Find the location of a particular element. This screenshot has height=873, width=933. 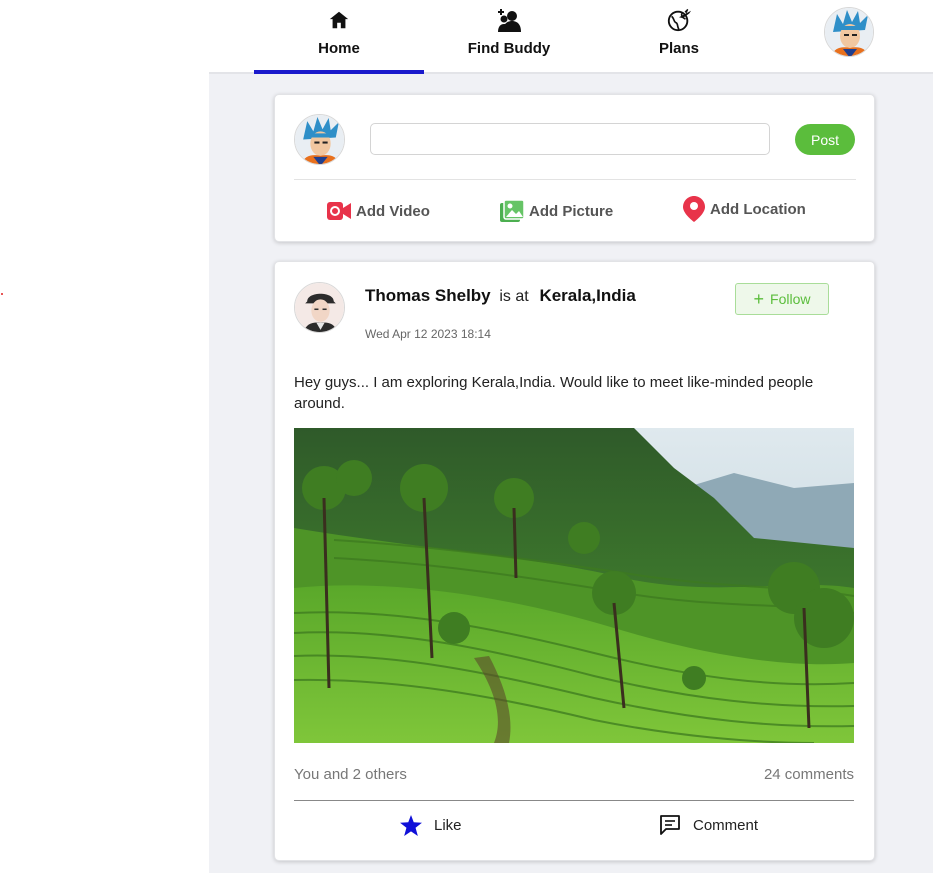

home-icon is located at coordinates (339, 20).